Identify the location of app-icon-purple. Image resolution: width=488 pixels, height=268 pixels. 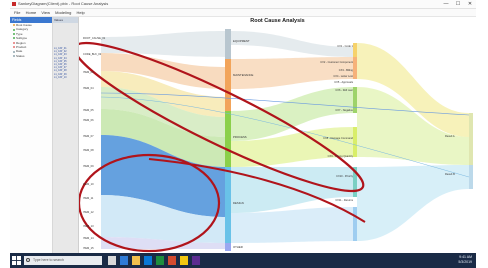
(196, 260).